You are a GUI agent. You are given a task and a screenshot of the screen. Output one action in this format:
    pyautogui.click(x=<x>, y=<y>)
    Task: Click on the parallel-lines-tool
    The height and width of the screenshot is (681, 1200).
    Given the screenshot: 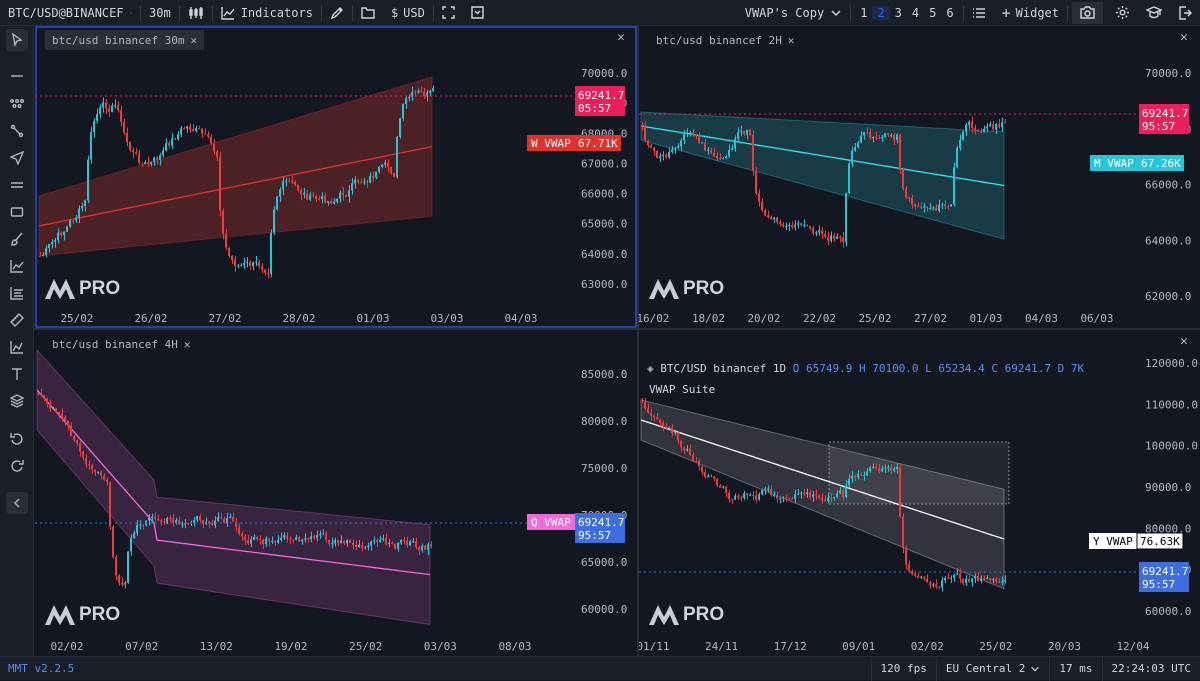 What is the action you would take?
    pyautogui.click(x=17, y=185)
    